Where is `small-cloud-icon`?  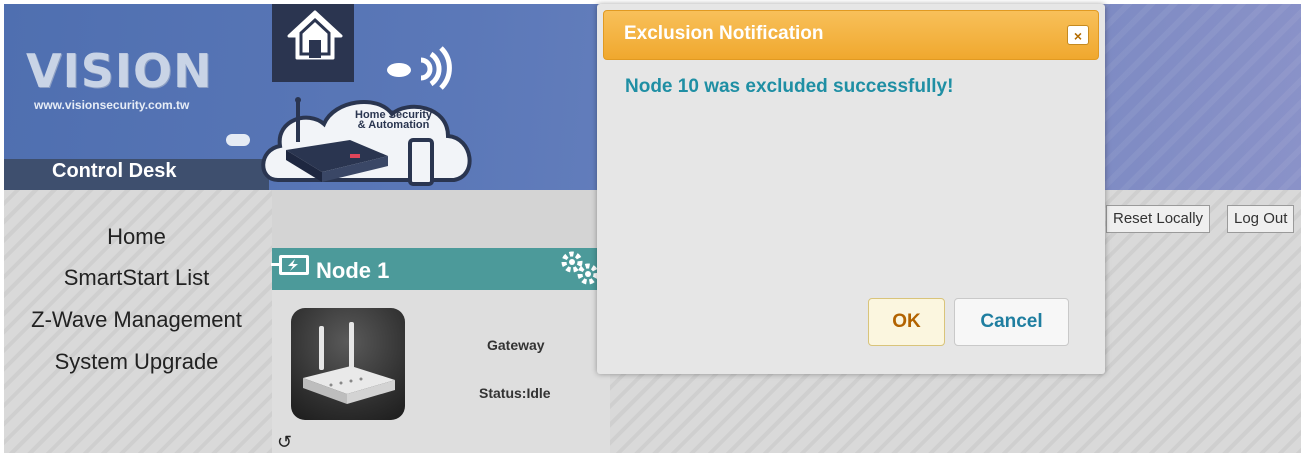 small-cloud-icon is located at coordinates (238, 140).